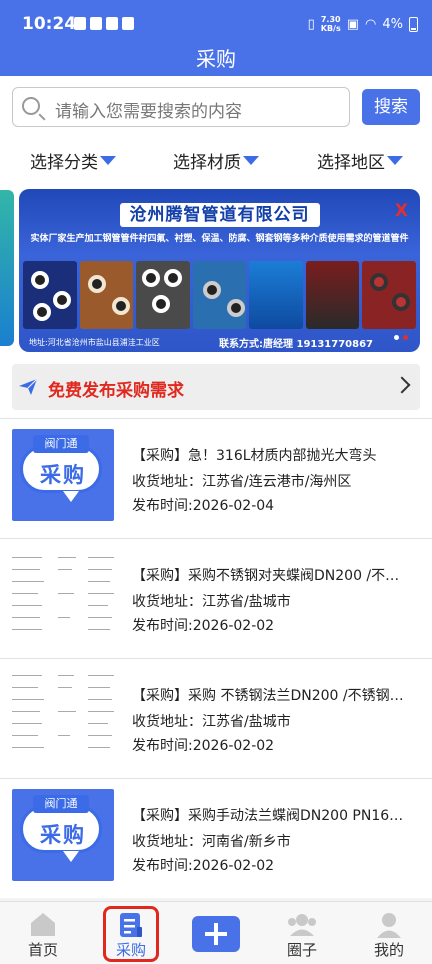 This screenshot has height=964, width=432. I want to click on filter-category-label: 选择分类, so click(64, 163).